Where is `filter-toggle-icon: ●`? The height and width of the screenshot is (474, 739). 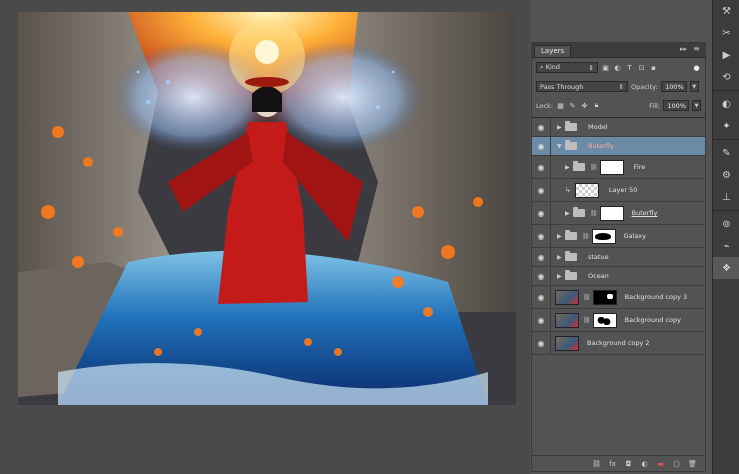
filter-toggle-icon: ● is located at coordinates (696, 67).